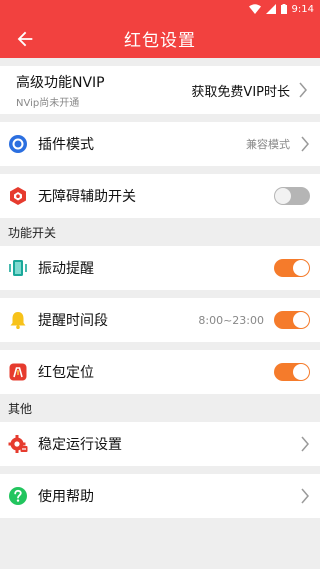  Describe the element at coordinates (240, 92) in the screenshot. I see `vip-action-label: 获取免费VIP时长` at that location.